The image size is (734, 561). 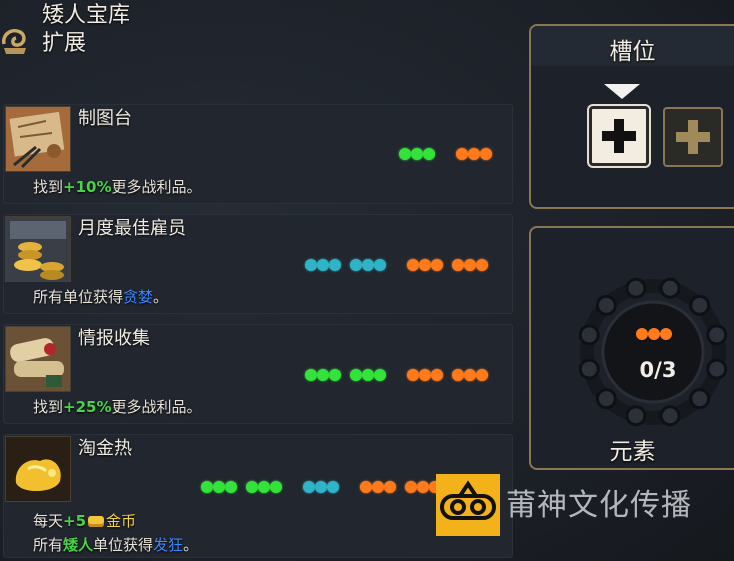 What do you see at coordinates (258, 374) in the screenshot?
I see `upgrade-card-intel: 情报收集 找到+25%更多战利品。` at bounding box center [258, 374].